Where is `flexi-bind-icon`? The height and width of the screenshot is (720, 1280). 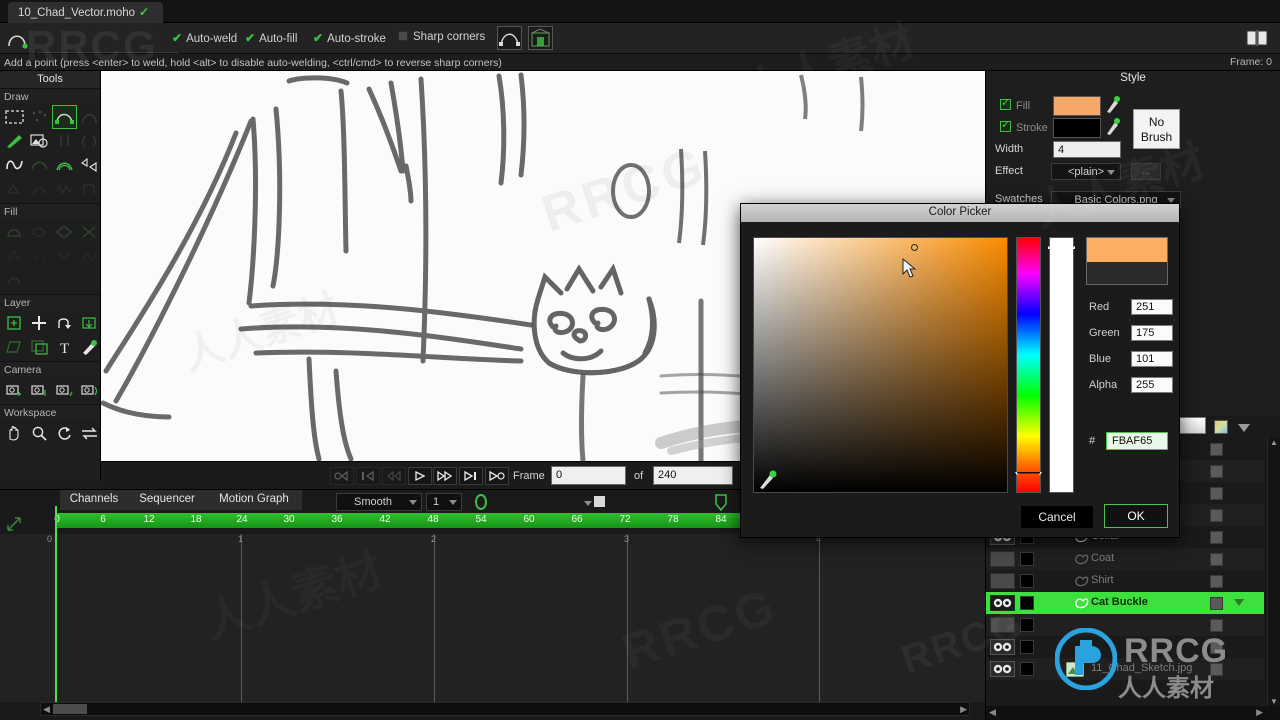 flexi-bind-icon is located at coordinates (14, 280).